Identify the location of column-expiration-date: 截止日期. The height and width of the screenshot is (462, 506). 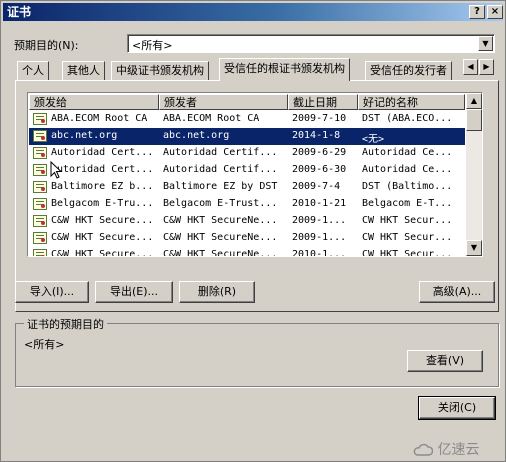
(323, 102).